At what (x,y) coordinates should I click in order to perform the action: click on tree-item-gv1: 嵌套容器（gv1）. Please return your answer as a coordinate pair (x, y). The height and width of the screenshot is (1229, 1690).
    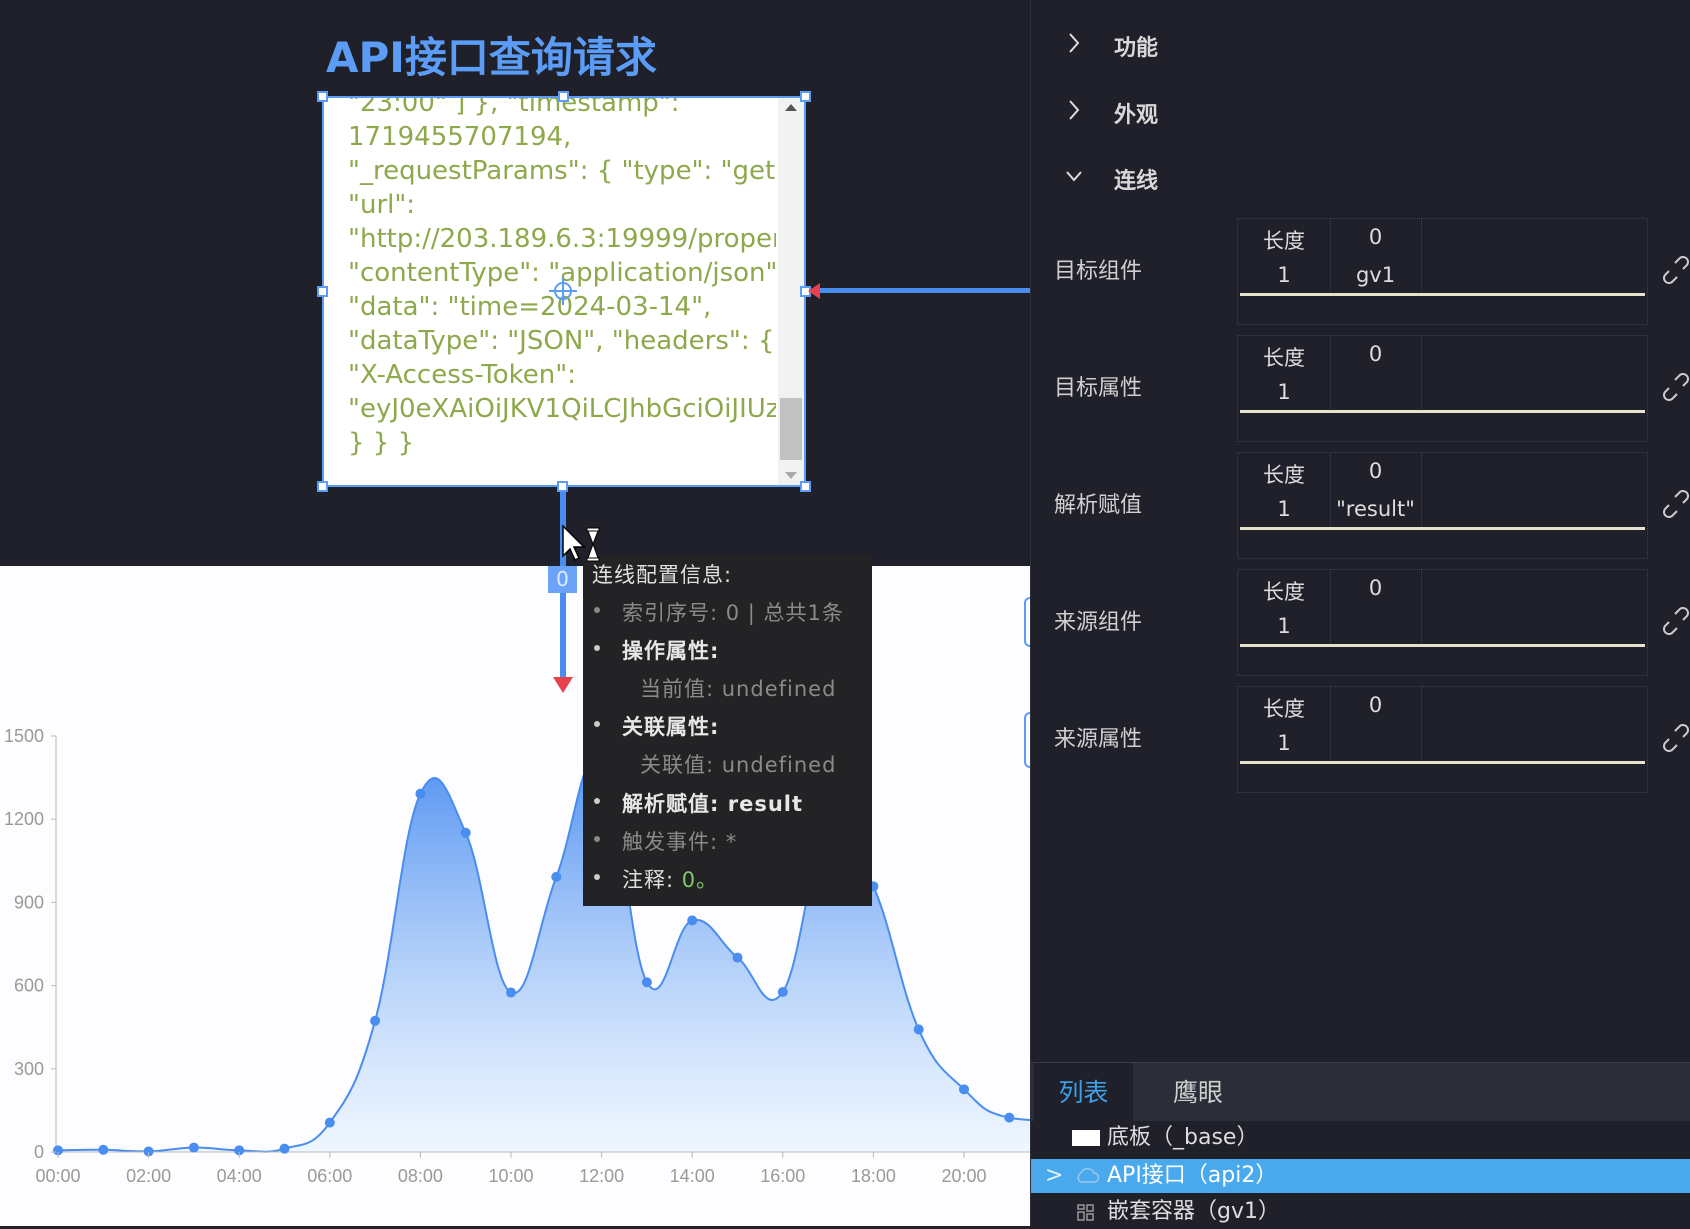
    Looking at the image, I should click on (1360, 1212).